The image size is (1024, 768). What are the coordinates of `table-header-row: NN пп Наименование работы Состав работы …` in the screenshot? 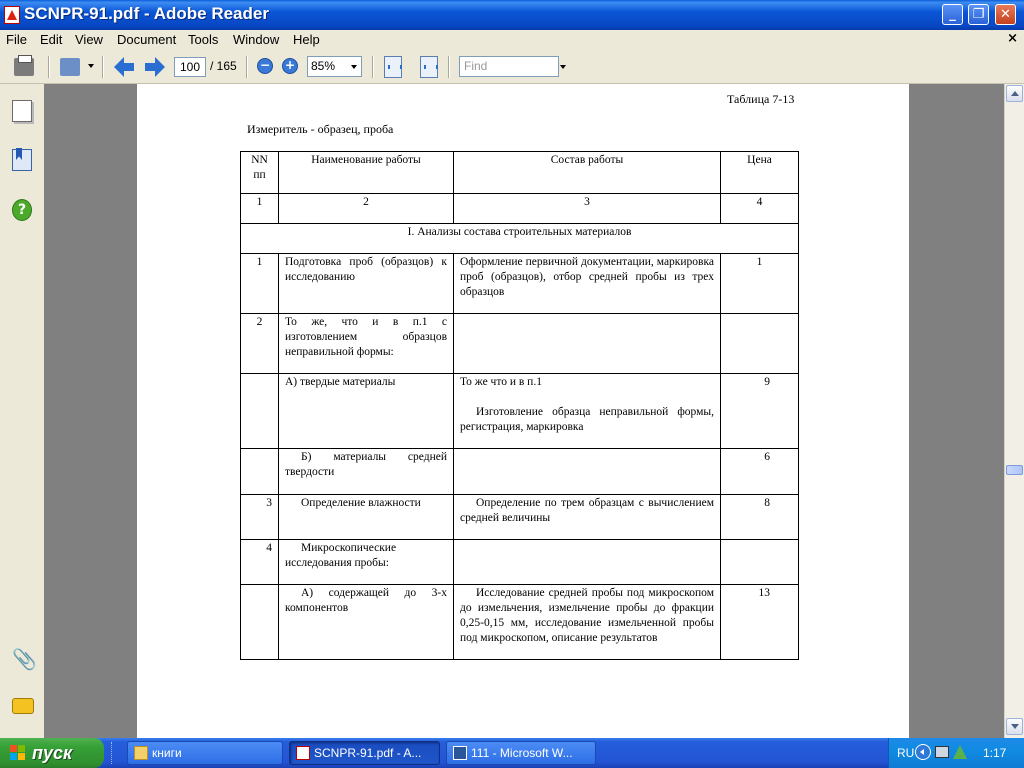 It's located at (519, 172).